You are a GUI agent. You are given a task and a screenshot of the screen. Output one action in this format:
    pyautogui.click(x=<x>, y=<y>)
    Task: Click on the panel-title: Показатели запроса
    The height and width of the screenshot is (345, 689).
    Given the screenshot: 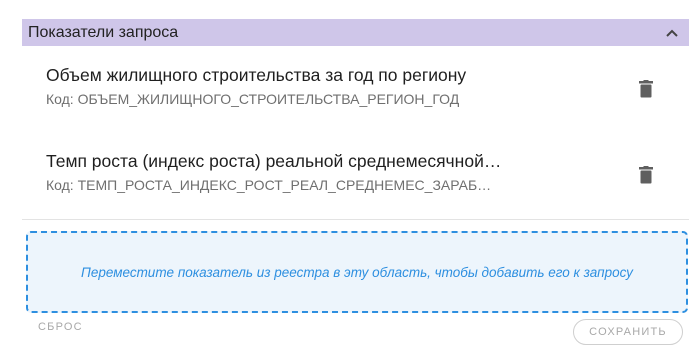 What is the action you would take?
    pyautogui.click(x=103, y=32)
    